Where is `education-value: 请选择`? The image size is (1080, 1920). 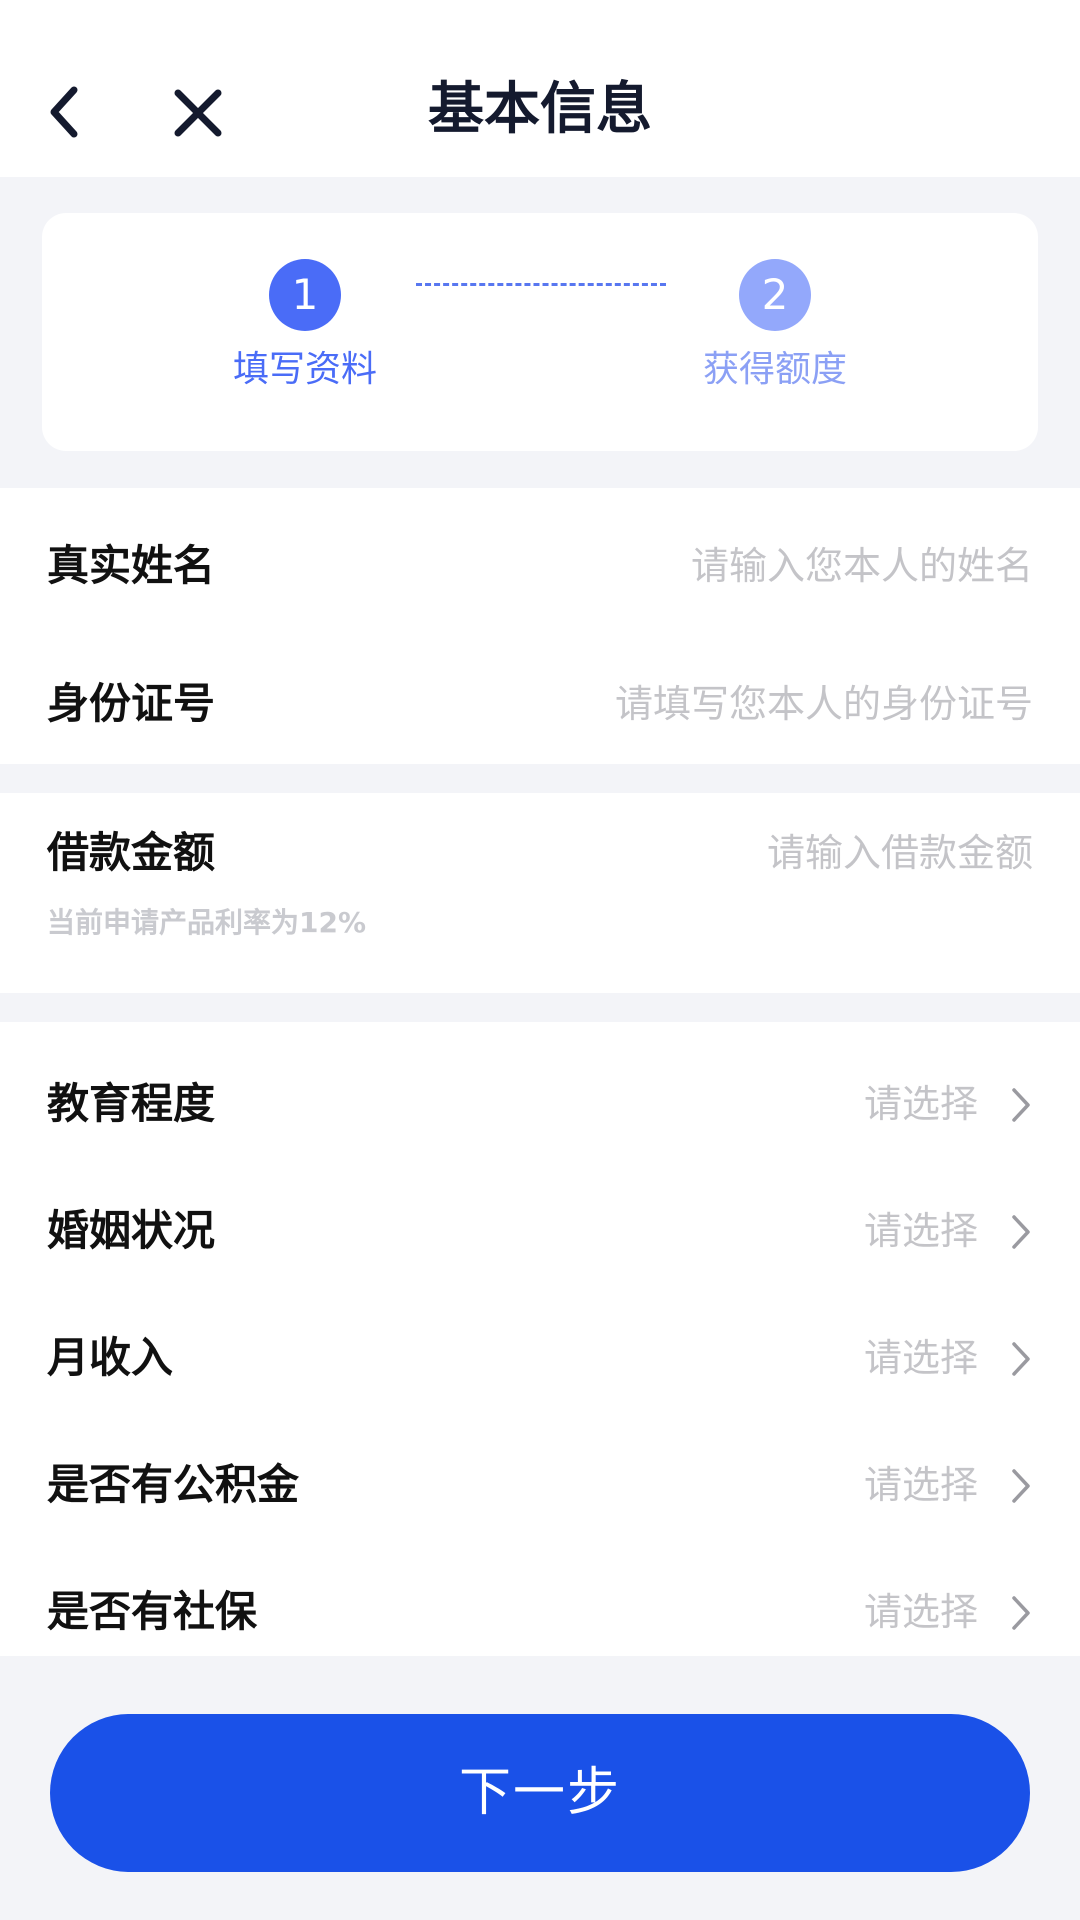
education-value: 请选择 is located at coordinates (920, 1104).